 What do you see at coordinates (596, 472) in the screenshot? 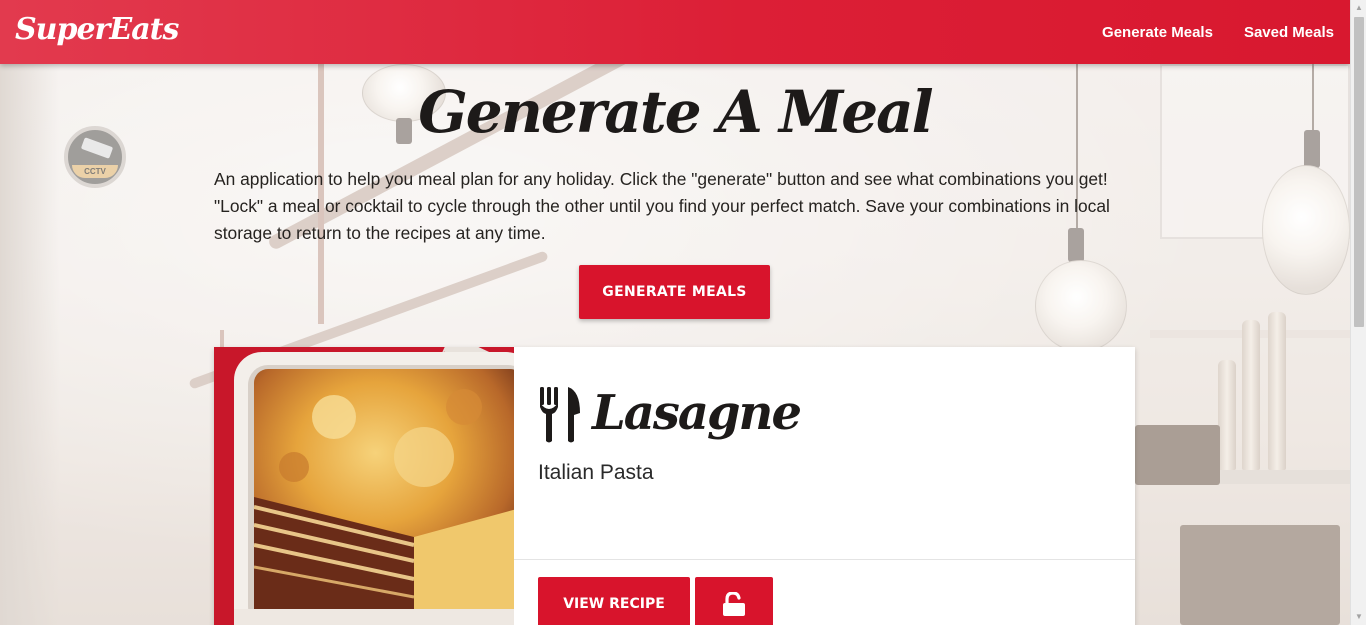
I see `meal-category: Italian Pasta` at bounding box center [596, 472].